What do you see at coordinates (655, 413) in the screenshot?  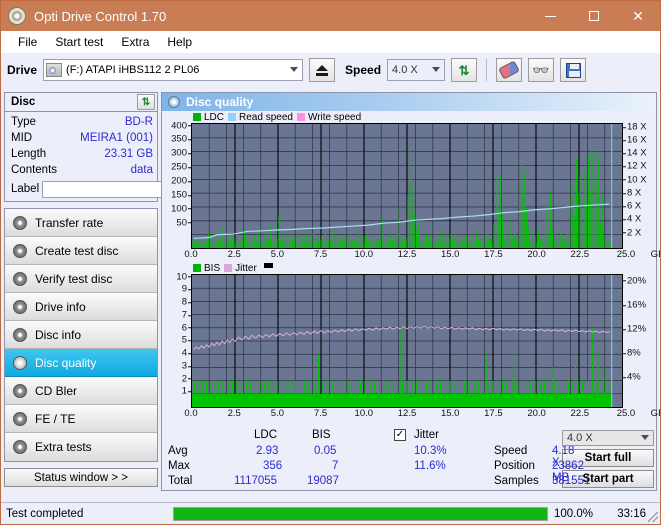 I see `bot-xaxis-unit: GB` at bounding box center [655, 413].